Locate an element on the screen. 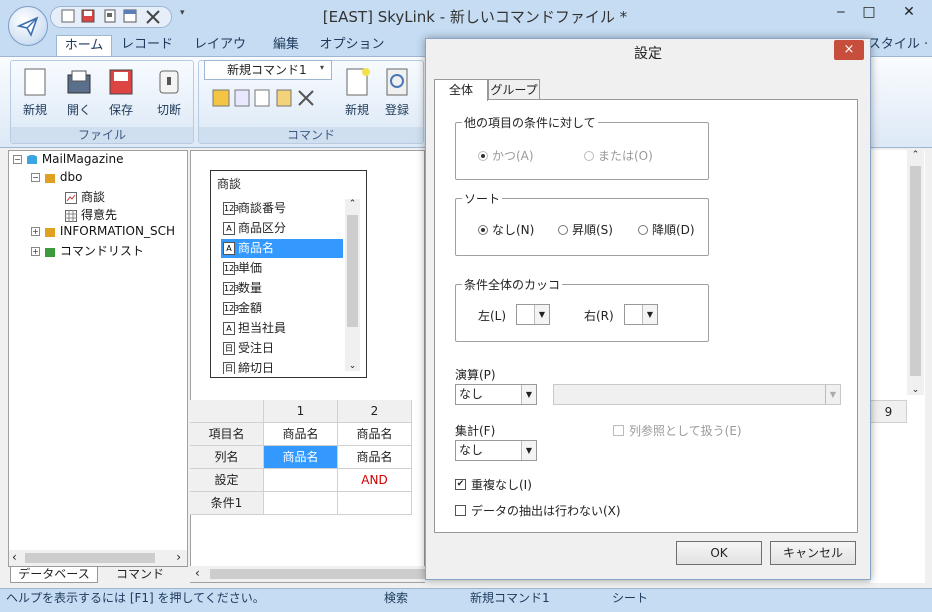  column-ref-checkbox: 列参照として扱う(E) is located at coordinates (677, 430).